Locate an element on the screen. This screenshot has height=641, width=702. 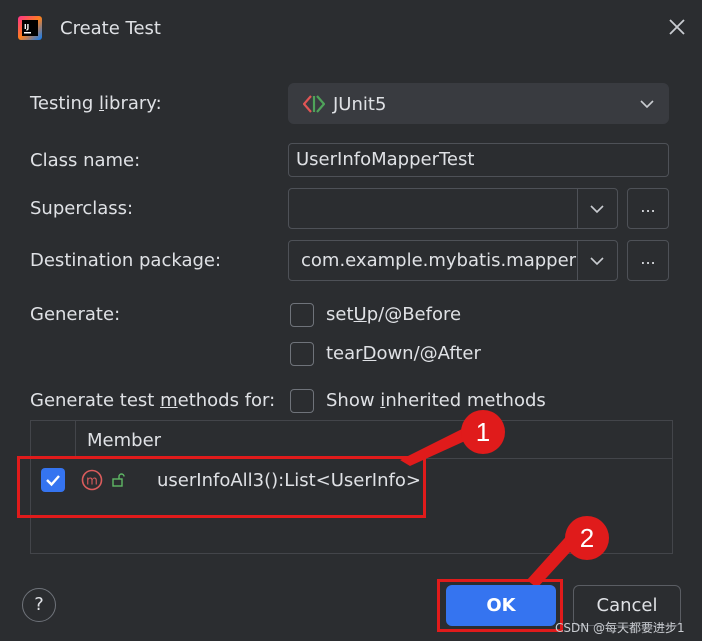
svg-text: IJ is located at coordinates (26, 27).